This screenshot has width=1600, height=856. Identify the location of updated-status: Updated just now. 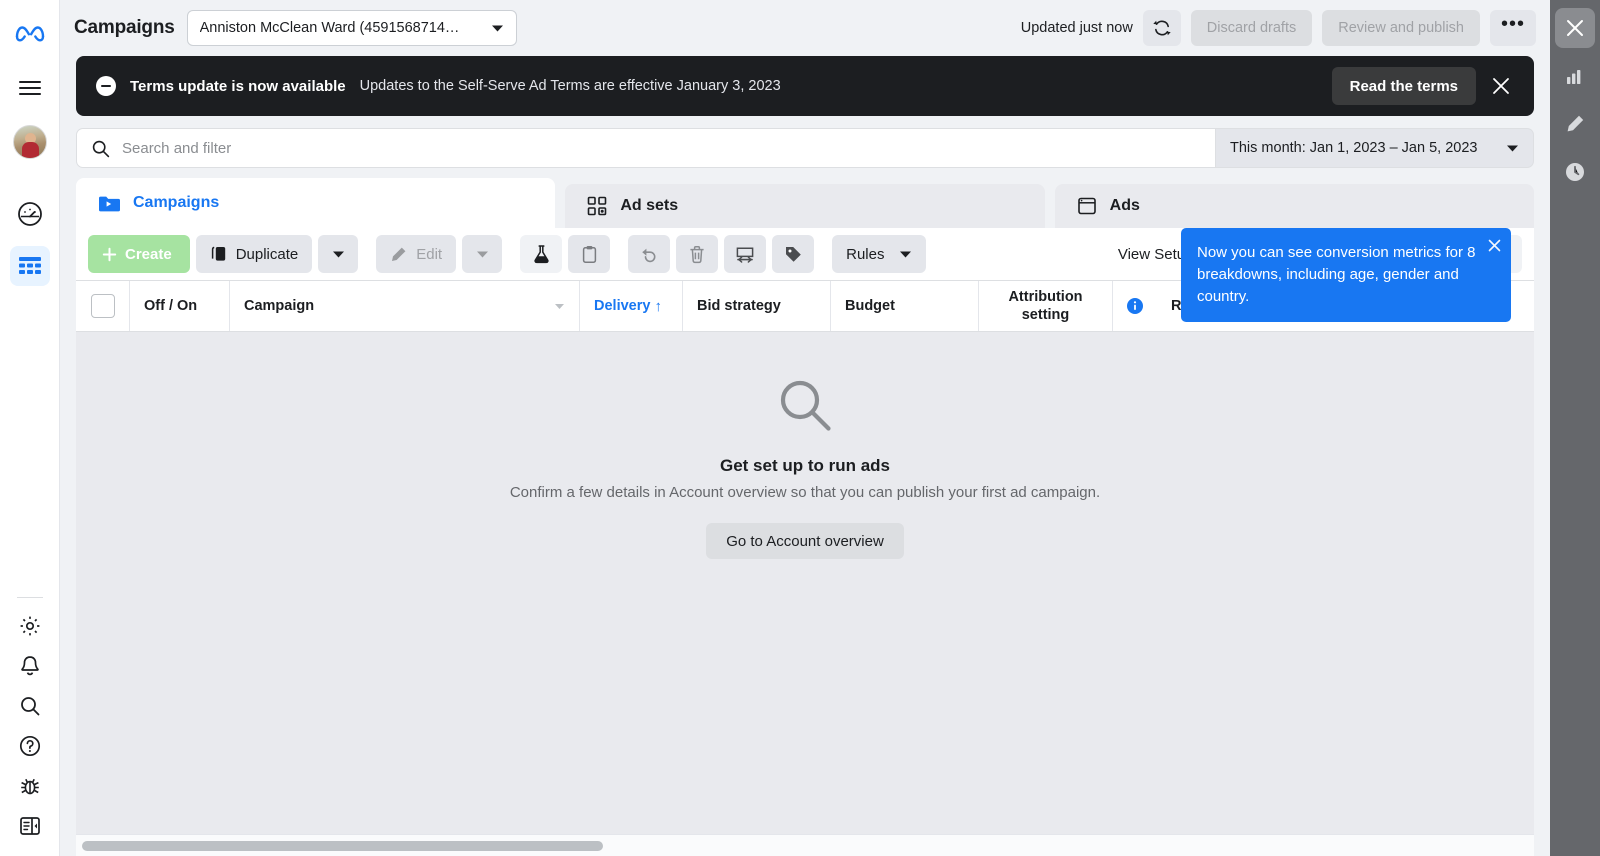
(1076, 28).